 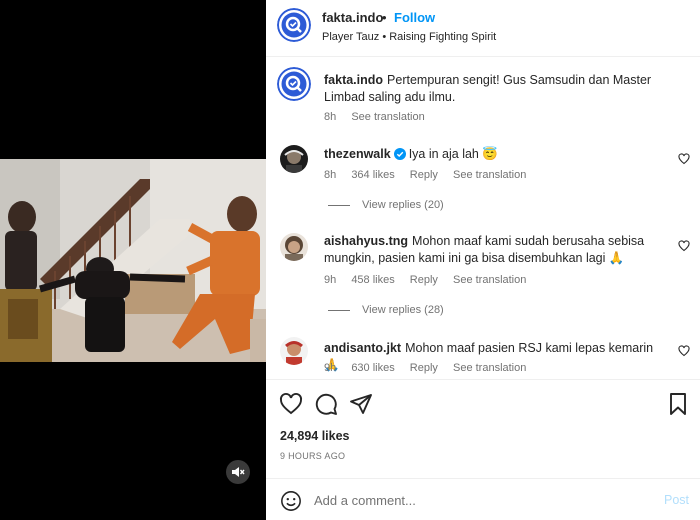 I want to click on comment-text: Iya in aja lah 😇, so click(x=453, y=154).